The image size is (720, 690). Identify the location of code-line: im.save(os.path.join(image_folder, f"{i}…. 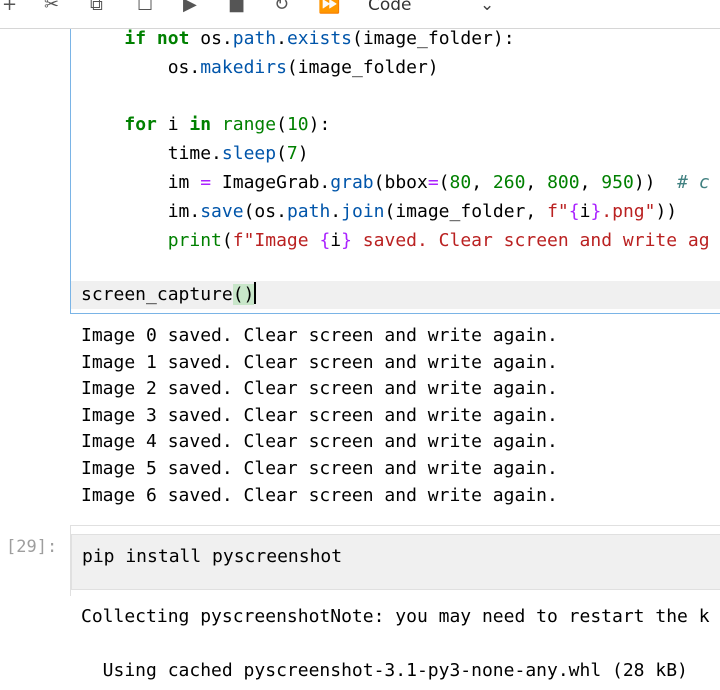
(379, 211).